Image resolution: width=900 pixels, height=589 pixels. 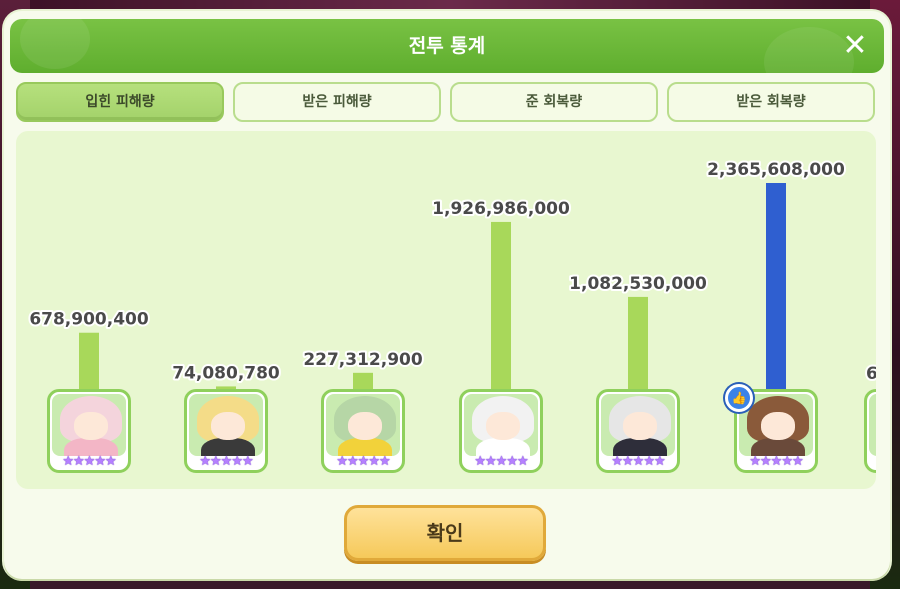 What do you see at coordinates (363, 360) in the screenshot?
I see `bar-value-label: 227,312,900` at bounding box center [363, 360].